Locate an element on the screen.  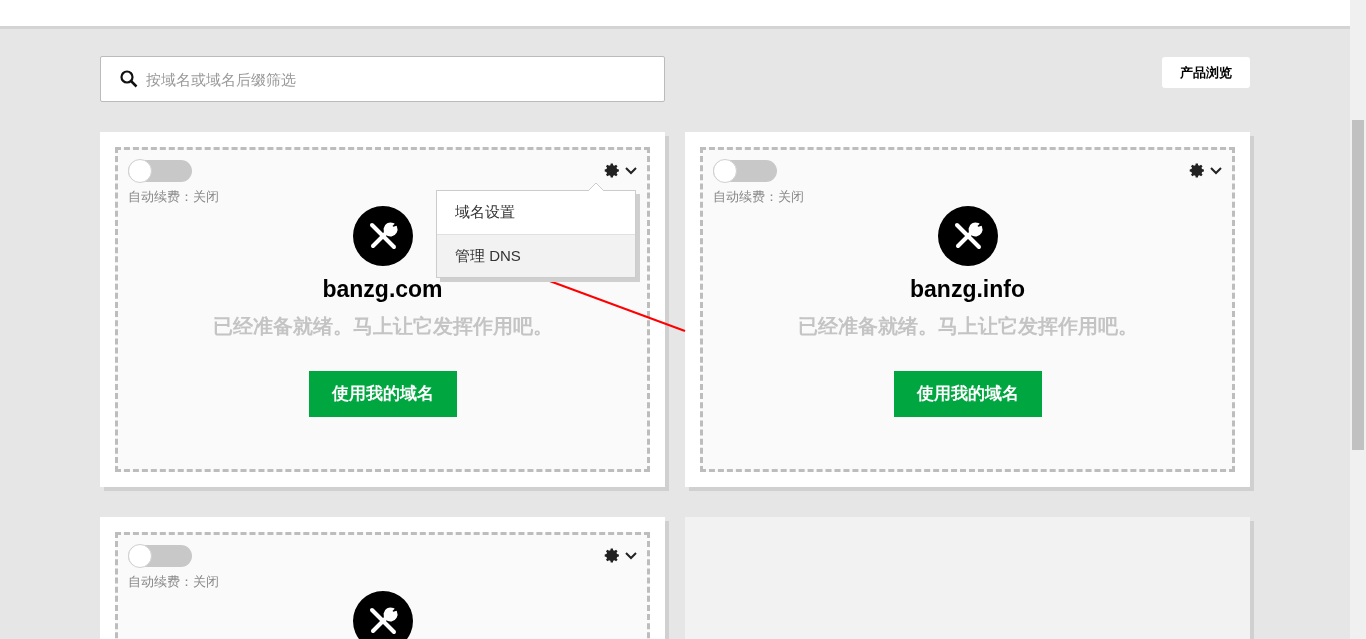
domain-name: banzg.com is located at coordinates (382, 289).